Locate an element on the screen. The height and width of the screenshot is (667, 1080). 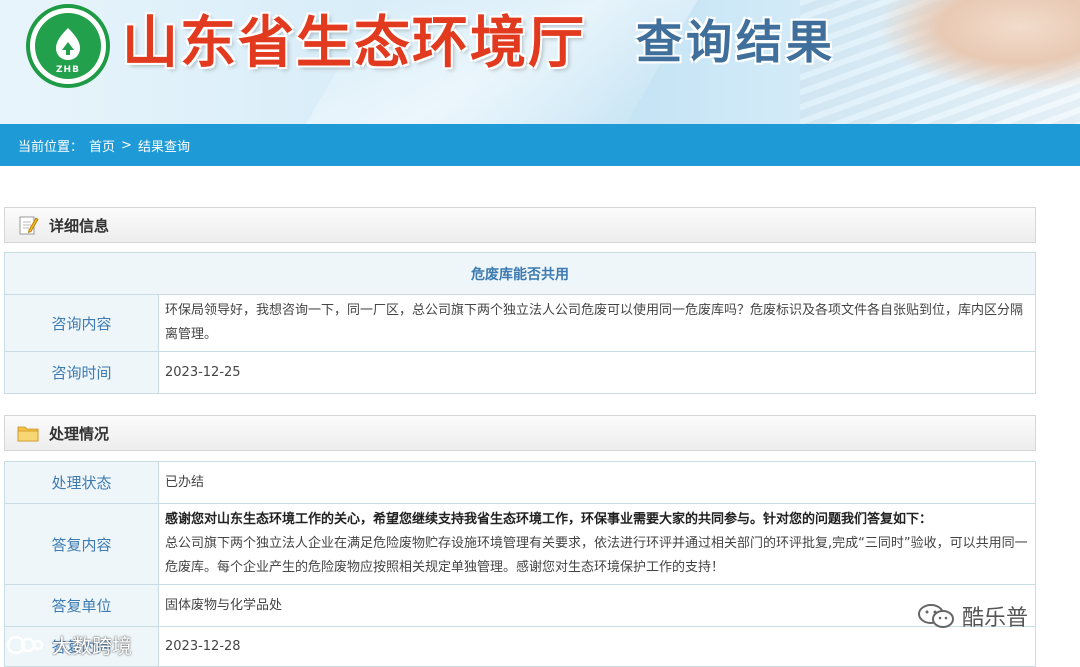
consultation-title: 危废库能否共用 is located at coordinates (520, 273).